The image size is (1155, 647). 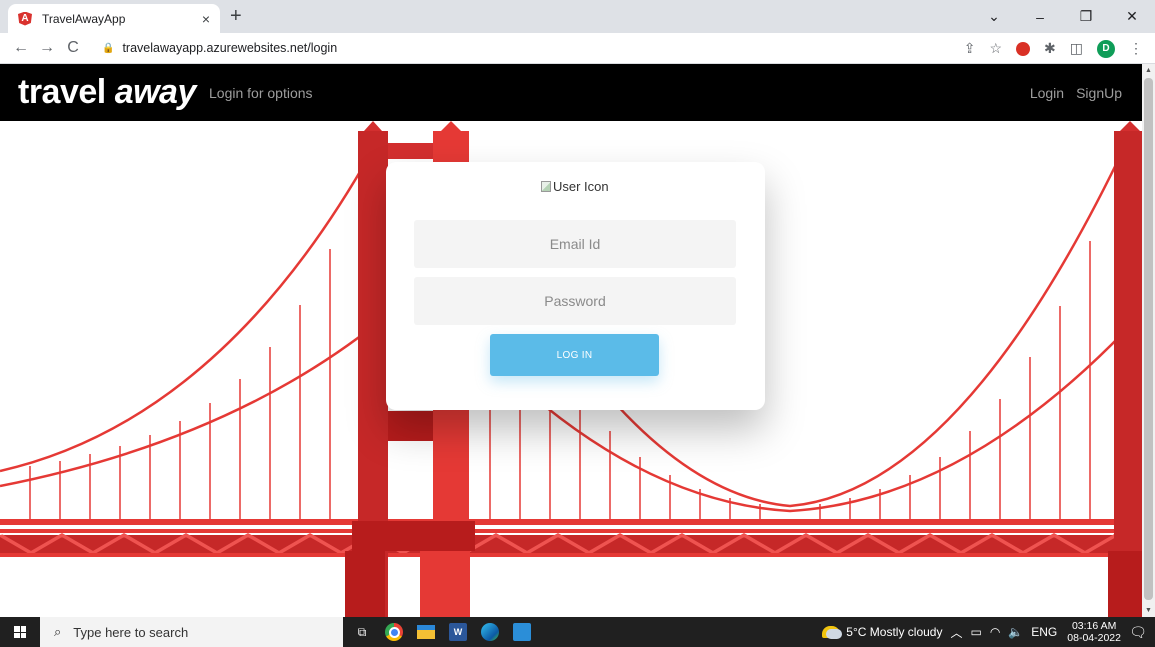 I want to click on tab-title: TravelAwayApp, so click(x=84, y=18).